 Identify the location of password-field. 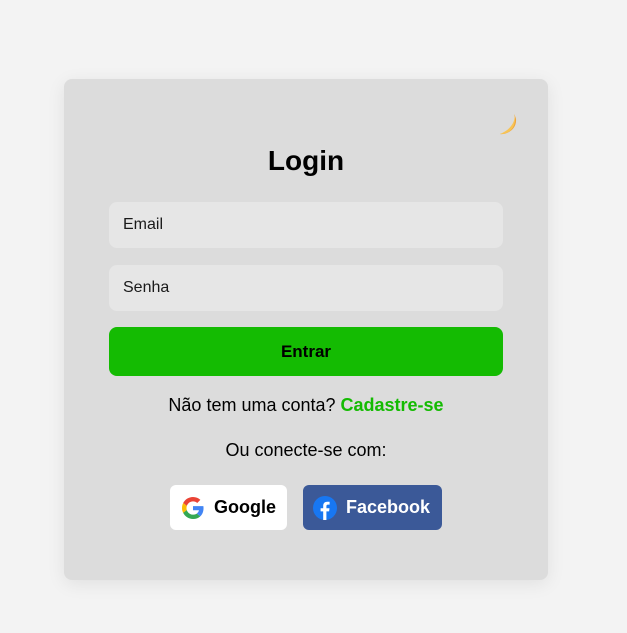
(306, 288).